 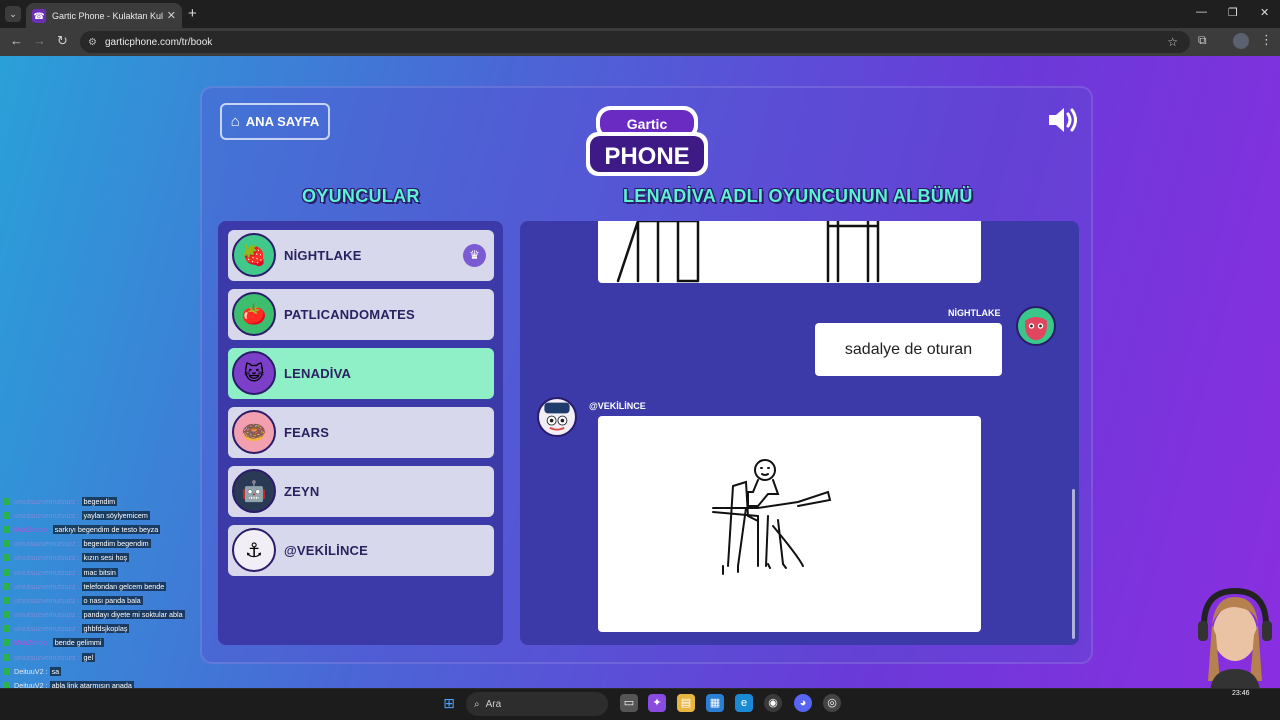 What do you see at coordinates (1172, 42) in the screenshot?
I see `bookmark-star-icon: ☆` at bounding box center [1172, 42].